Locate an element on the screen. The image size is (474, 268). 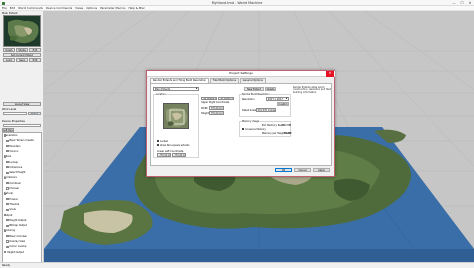
menu-parameter-macros: Parameter Macros is located at coordinates (112, 8).